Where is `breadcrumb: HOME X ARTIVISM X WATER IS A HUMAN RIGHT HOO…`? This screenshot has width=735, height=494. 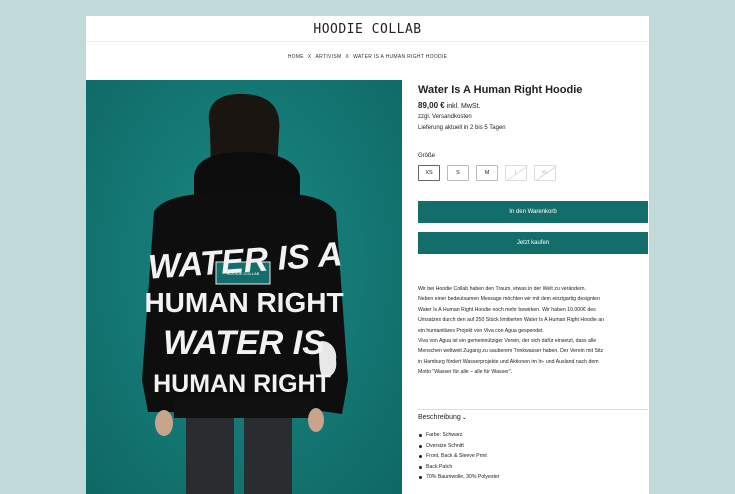
breadcrumb: HOME X ARTIVISM X WATER IS A HUMAN RIGHT HOO… is located at coordinates (367, 57).